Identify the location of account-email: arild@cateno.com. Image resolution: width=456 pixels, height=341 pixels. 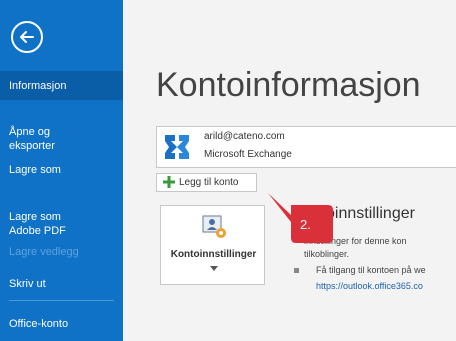
(244, 136).